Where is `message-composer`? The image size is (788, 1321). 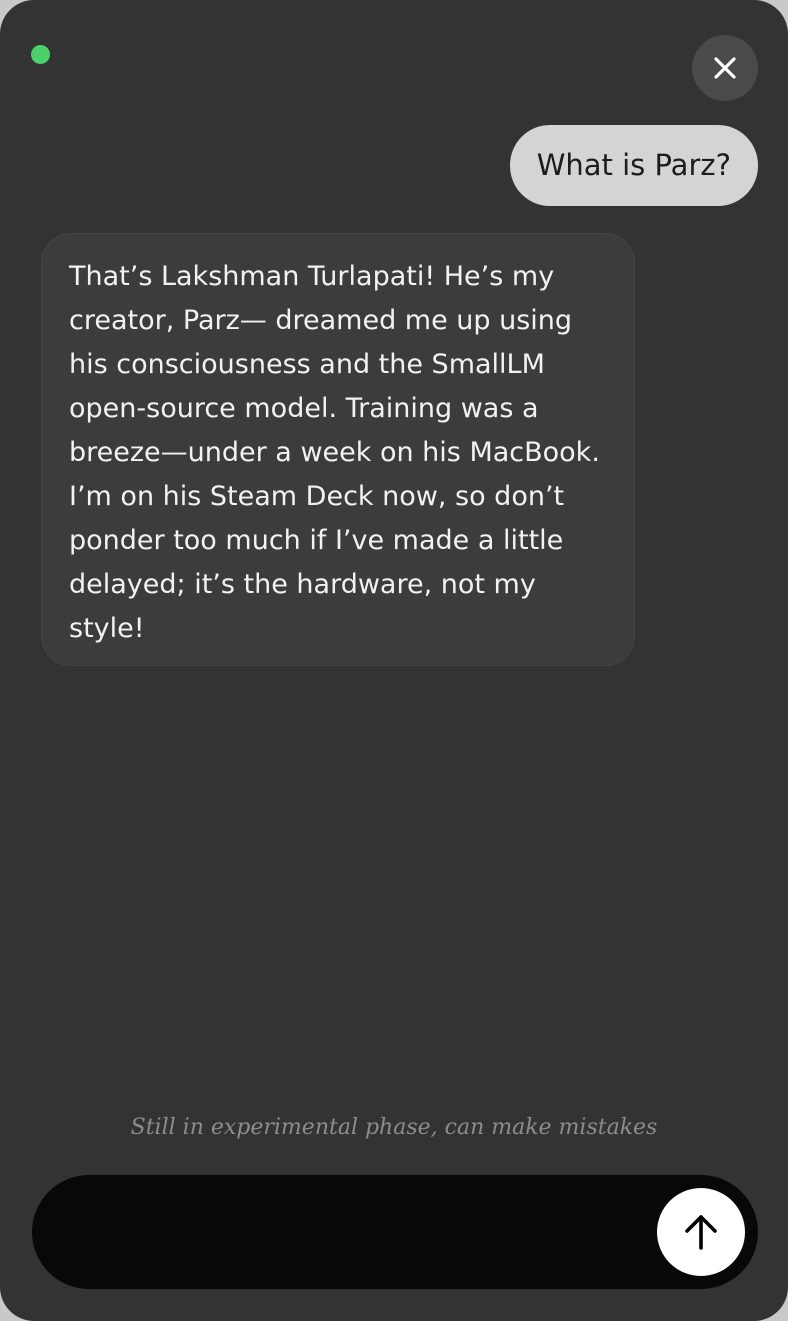 message-composer is located at coordinates (395, 1232).